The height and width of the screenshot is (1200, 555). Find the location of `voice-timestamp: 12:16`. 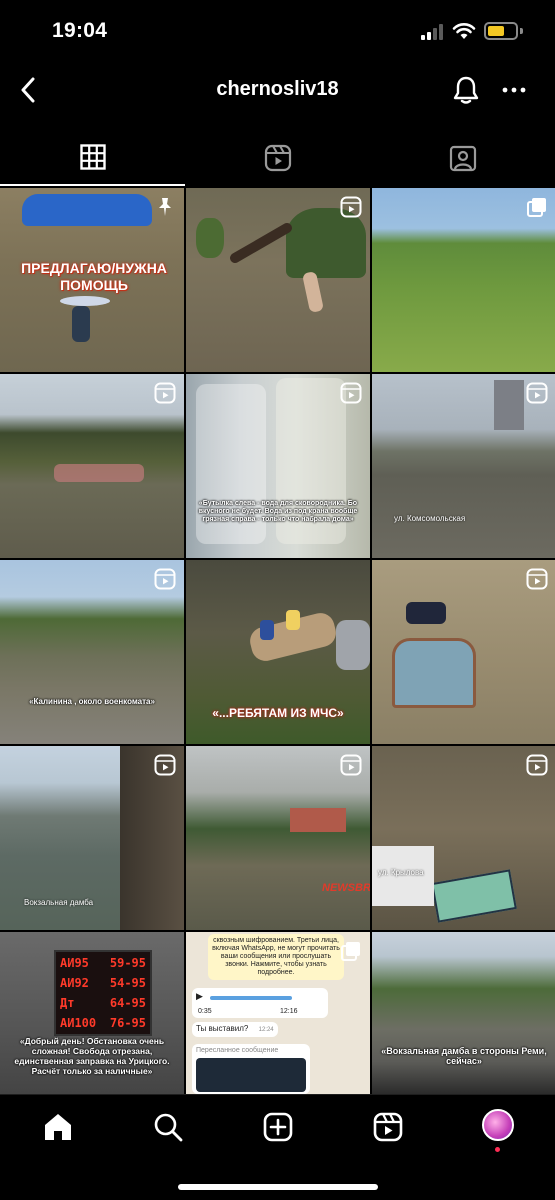

voice-timestamp: 12:16 is located at coordinates (289, 1011).